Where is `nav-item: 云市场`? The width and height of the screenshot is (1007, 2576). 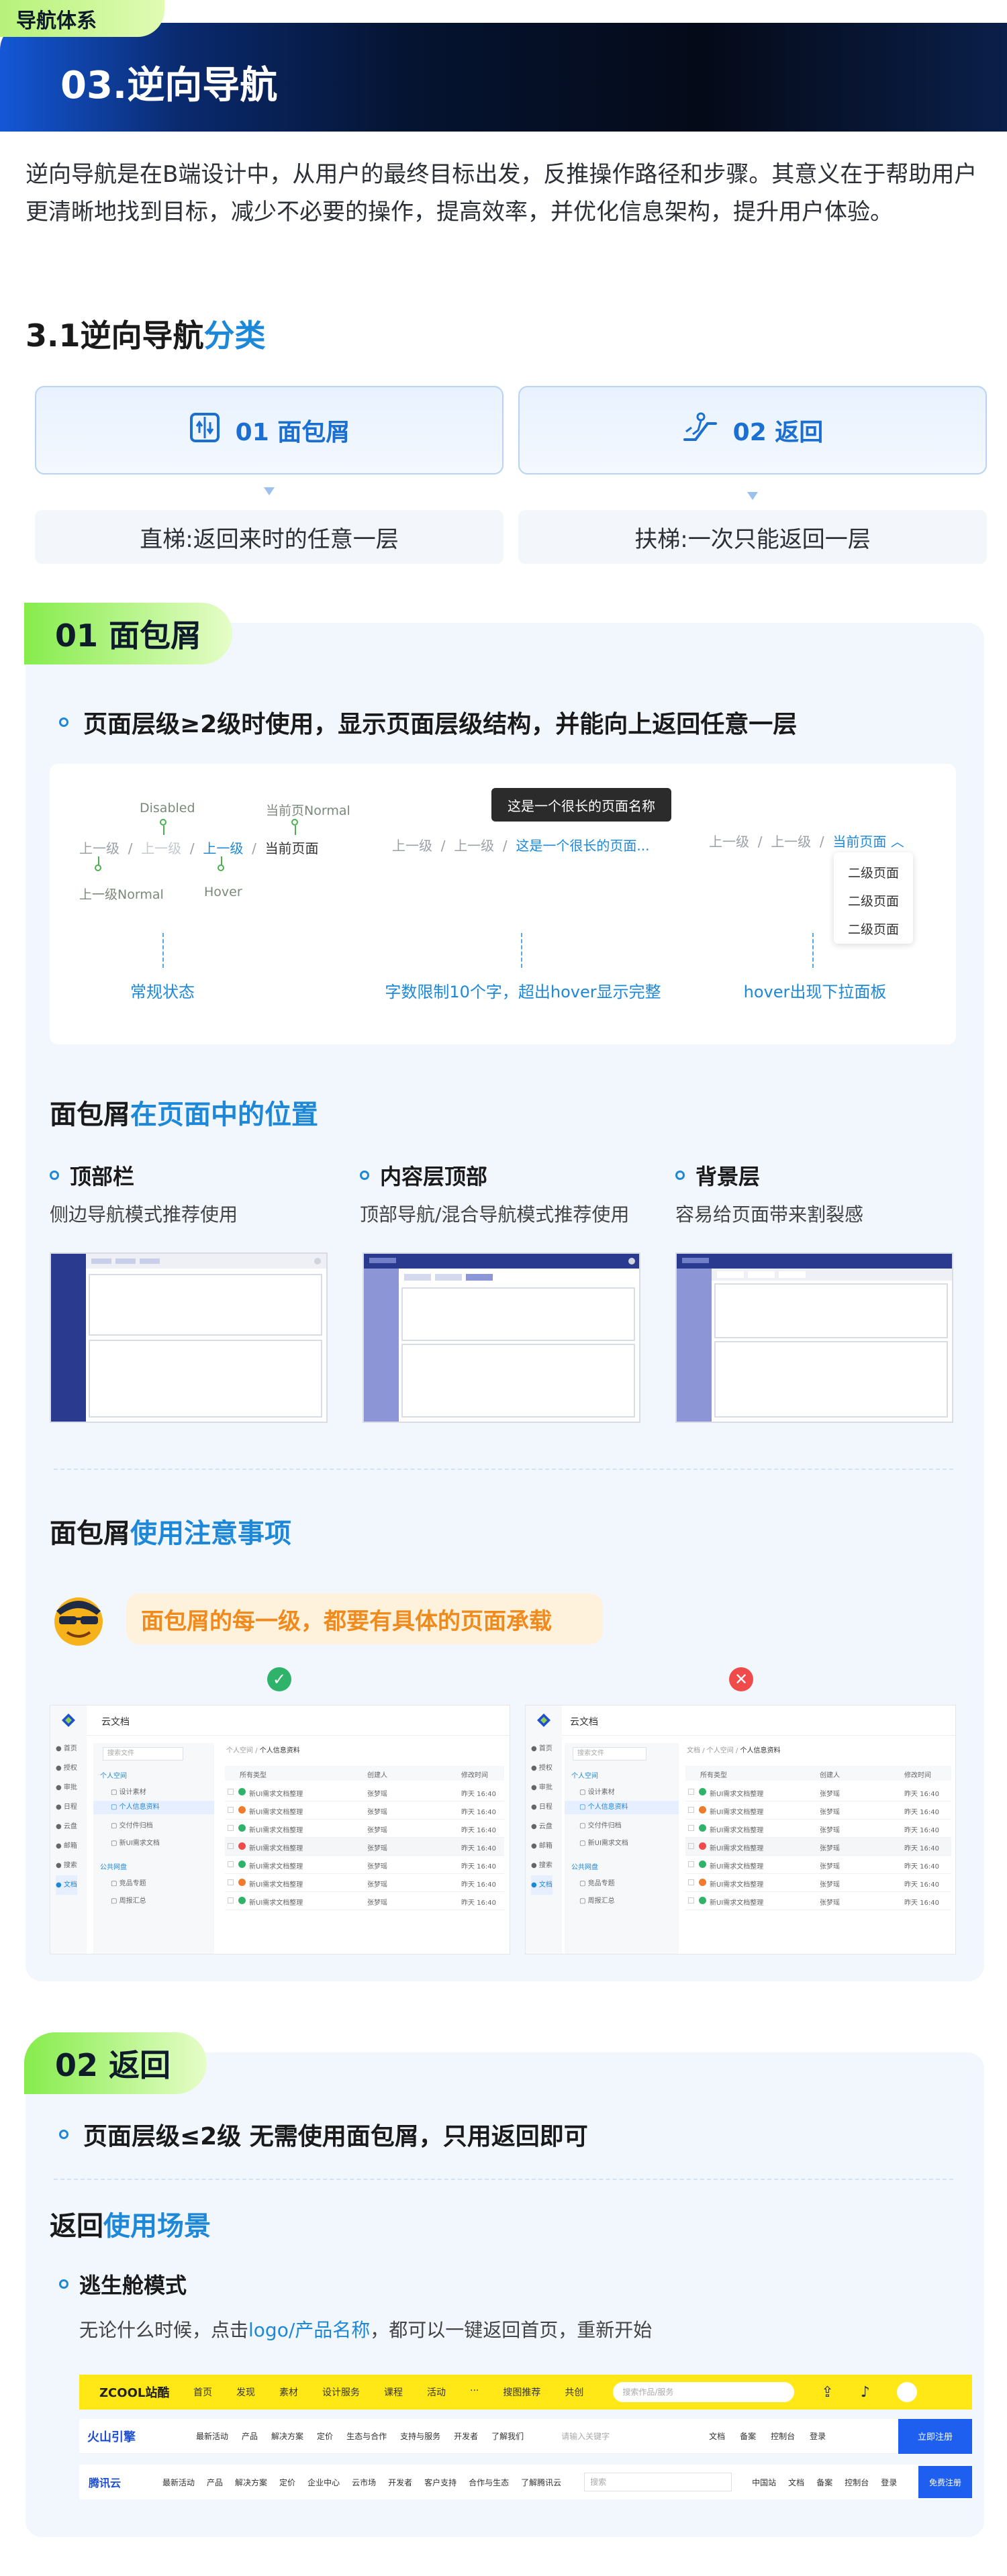
nav-item: 云市场 is located at coordinates (364, 2482).